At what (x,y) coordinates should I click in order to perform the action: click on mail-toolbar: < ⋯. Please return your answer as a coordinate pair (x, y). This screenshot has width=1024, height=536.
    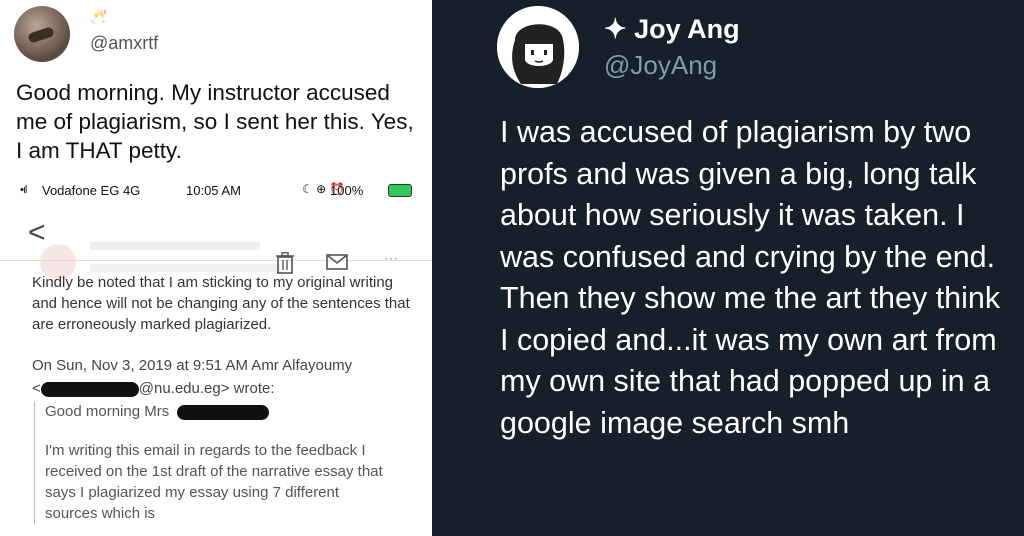
    Looking at the image, I should click on (216, 243).